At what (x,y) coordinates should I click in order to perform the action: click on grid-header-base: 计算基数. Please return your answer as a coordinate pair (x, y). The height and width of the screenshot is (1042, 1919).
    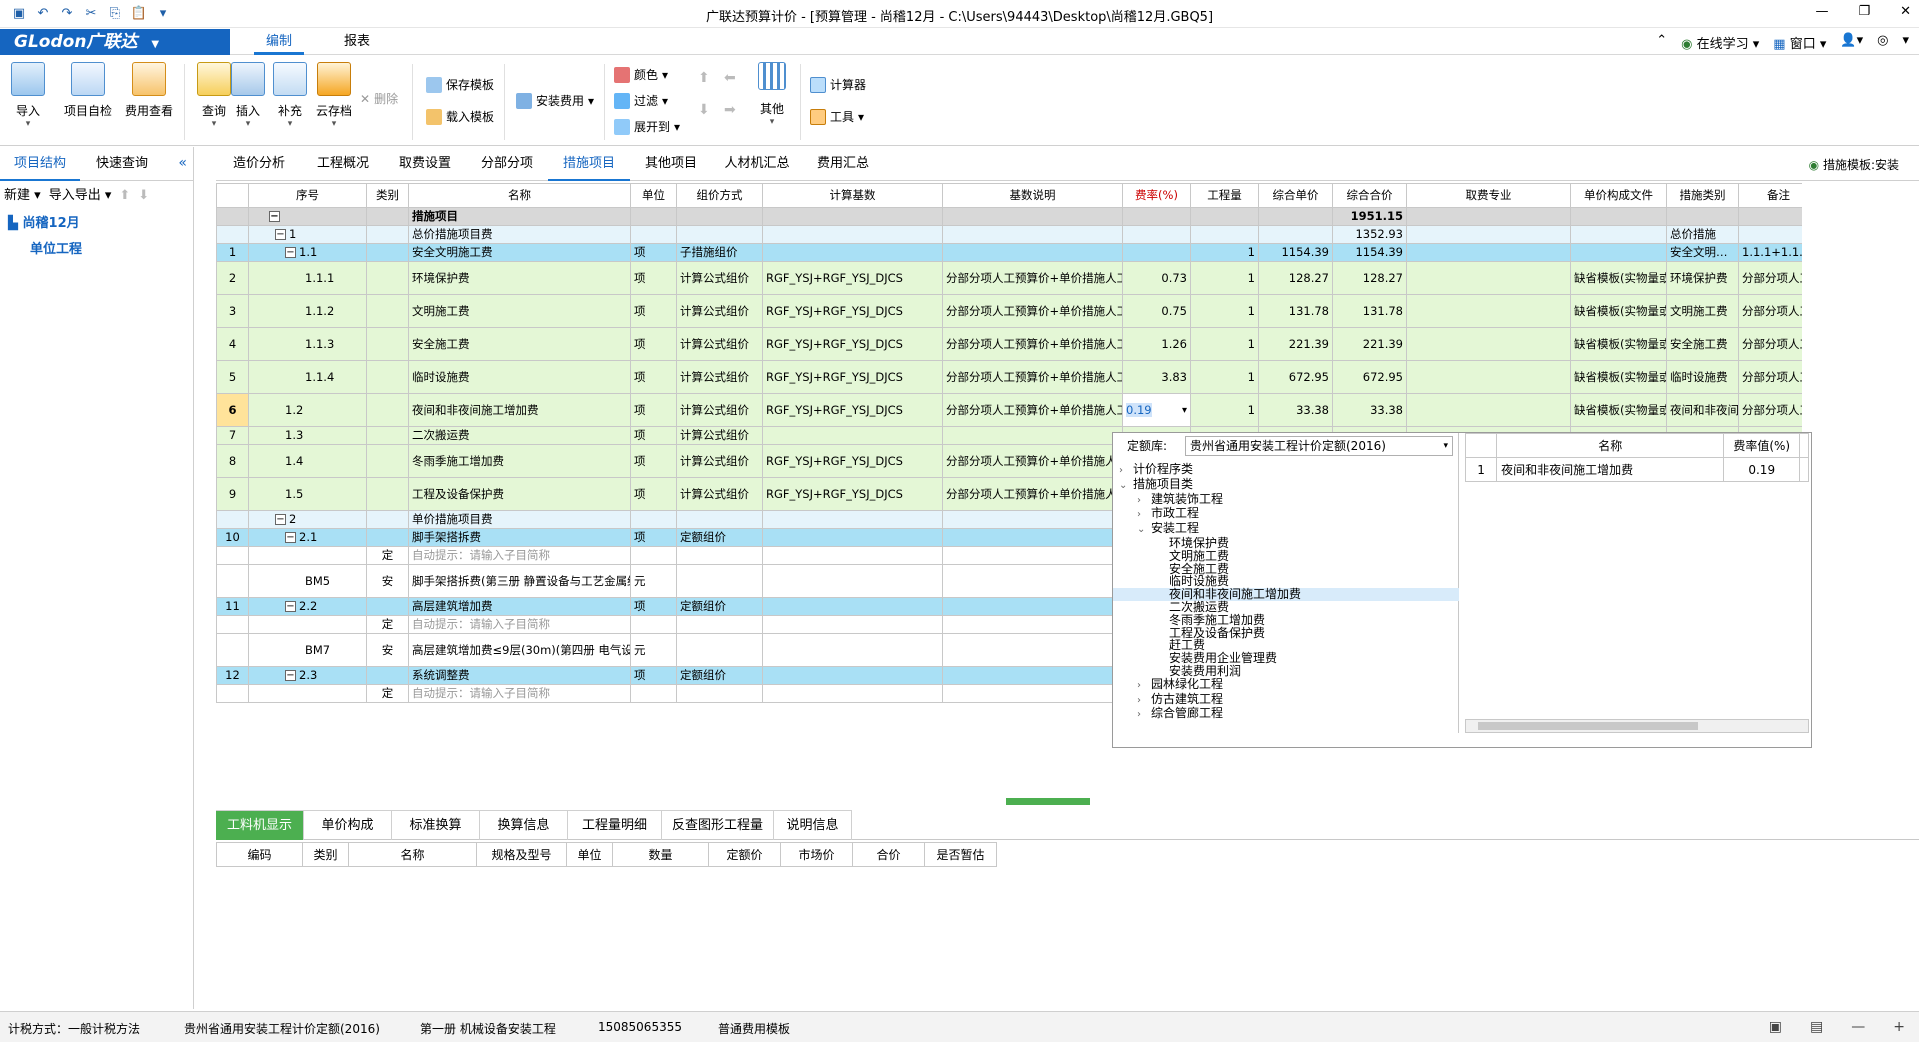
    Looking at the image, I should click on (852, 195).